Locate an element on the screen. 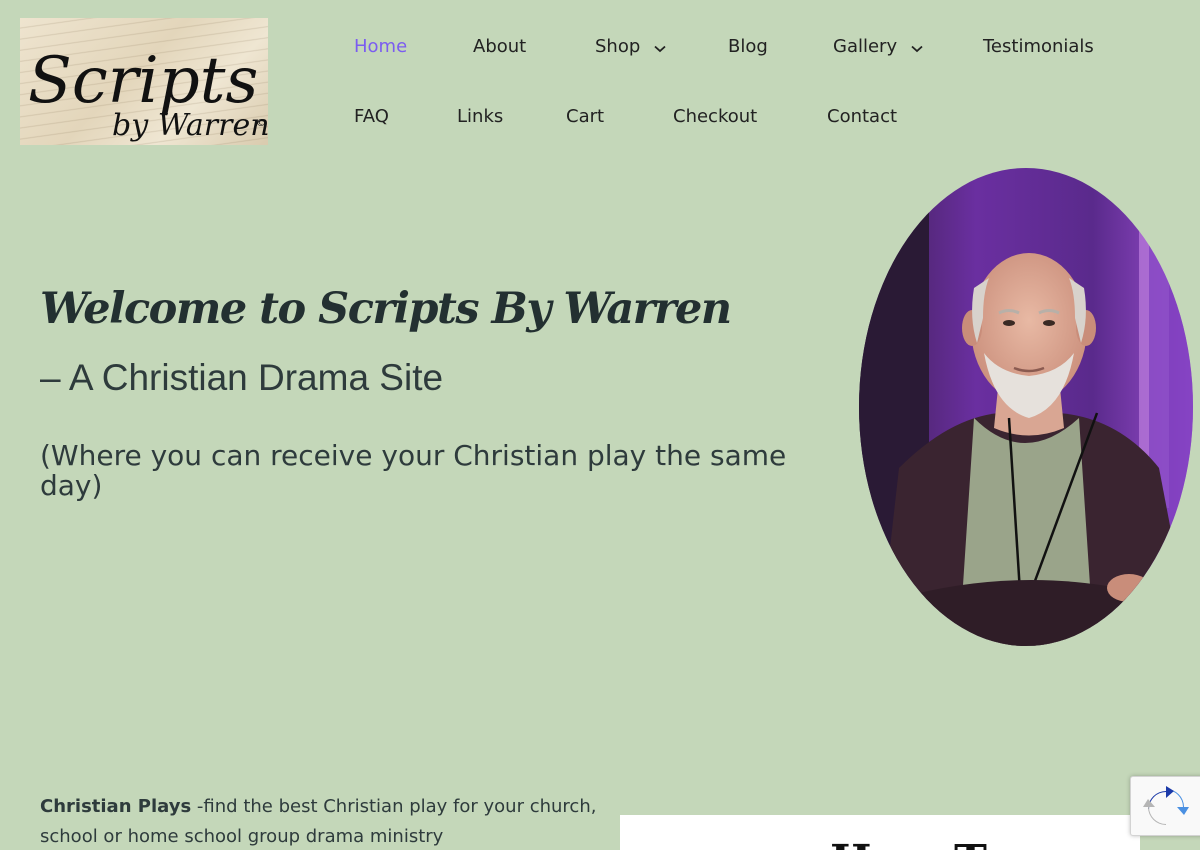 Image resolution: width=1200 pixels, height=850 pixels. nav-cart: Cart is located at coordinates (585, 116).